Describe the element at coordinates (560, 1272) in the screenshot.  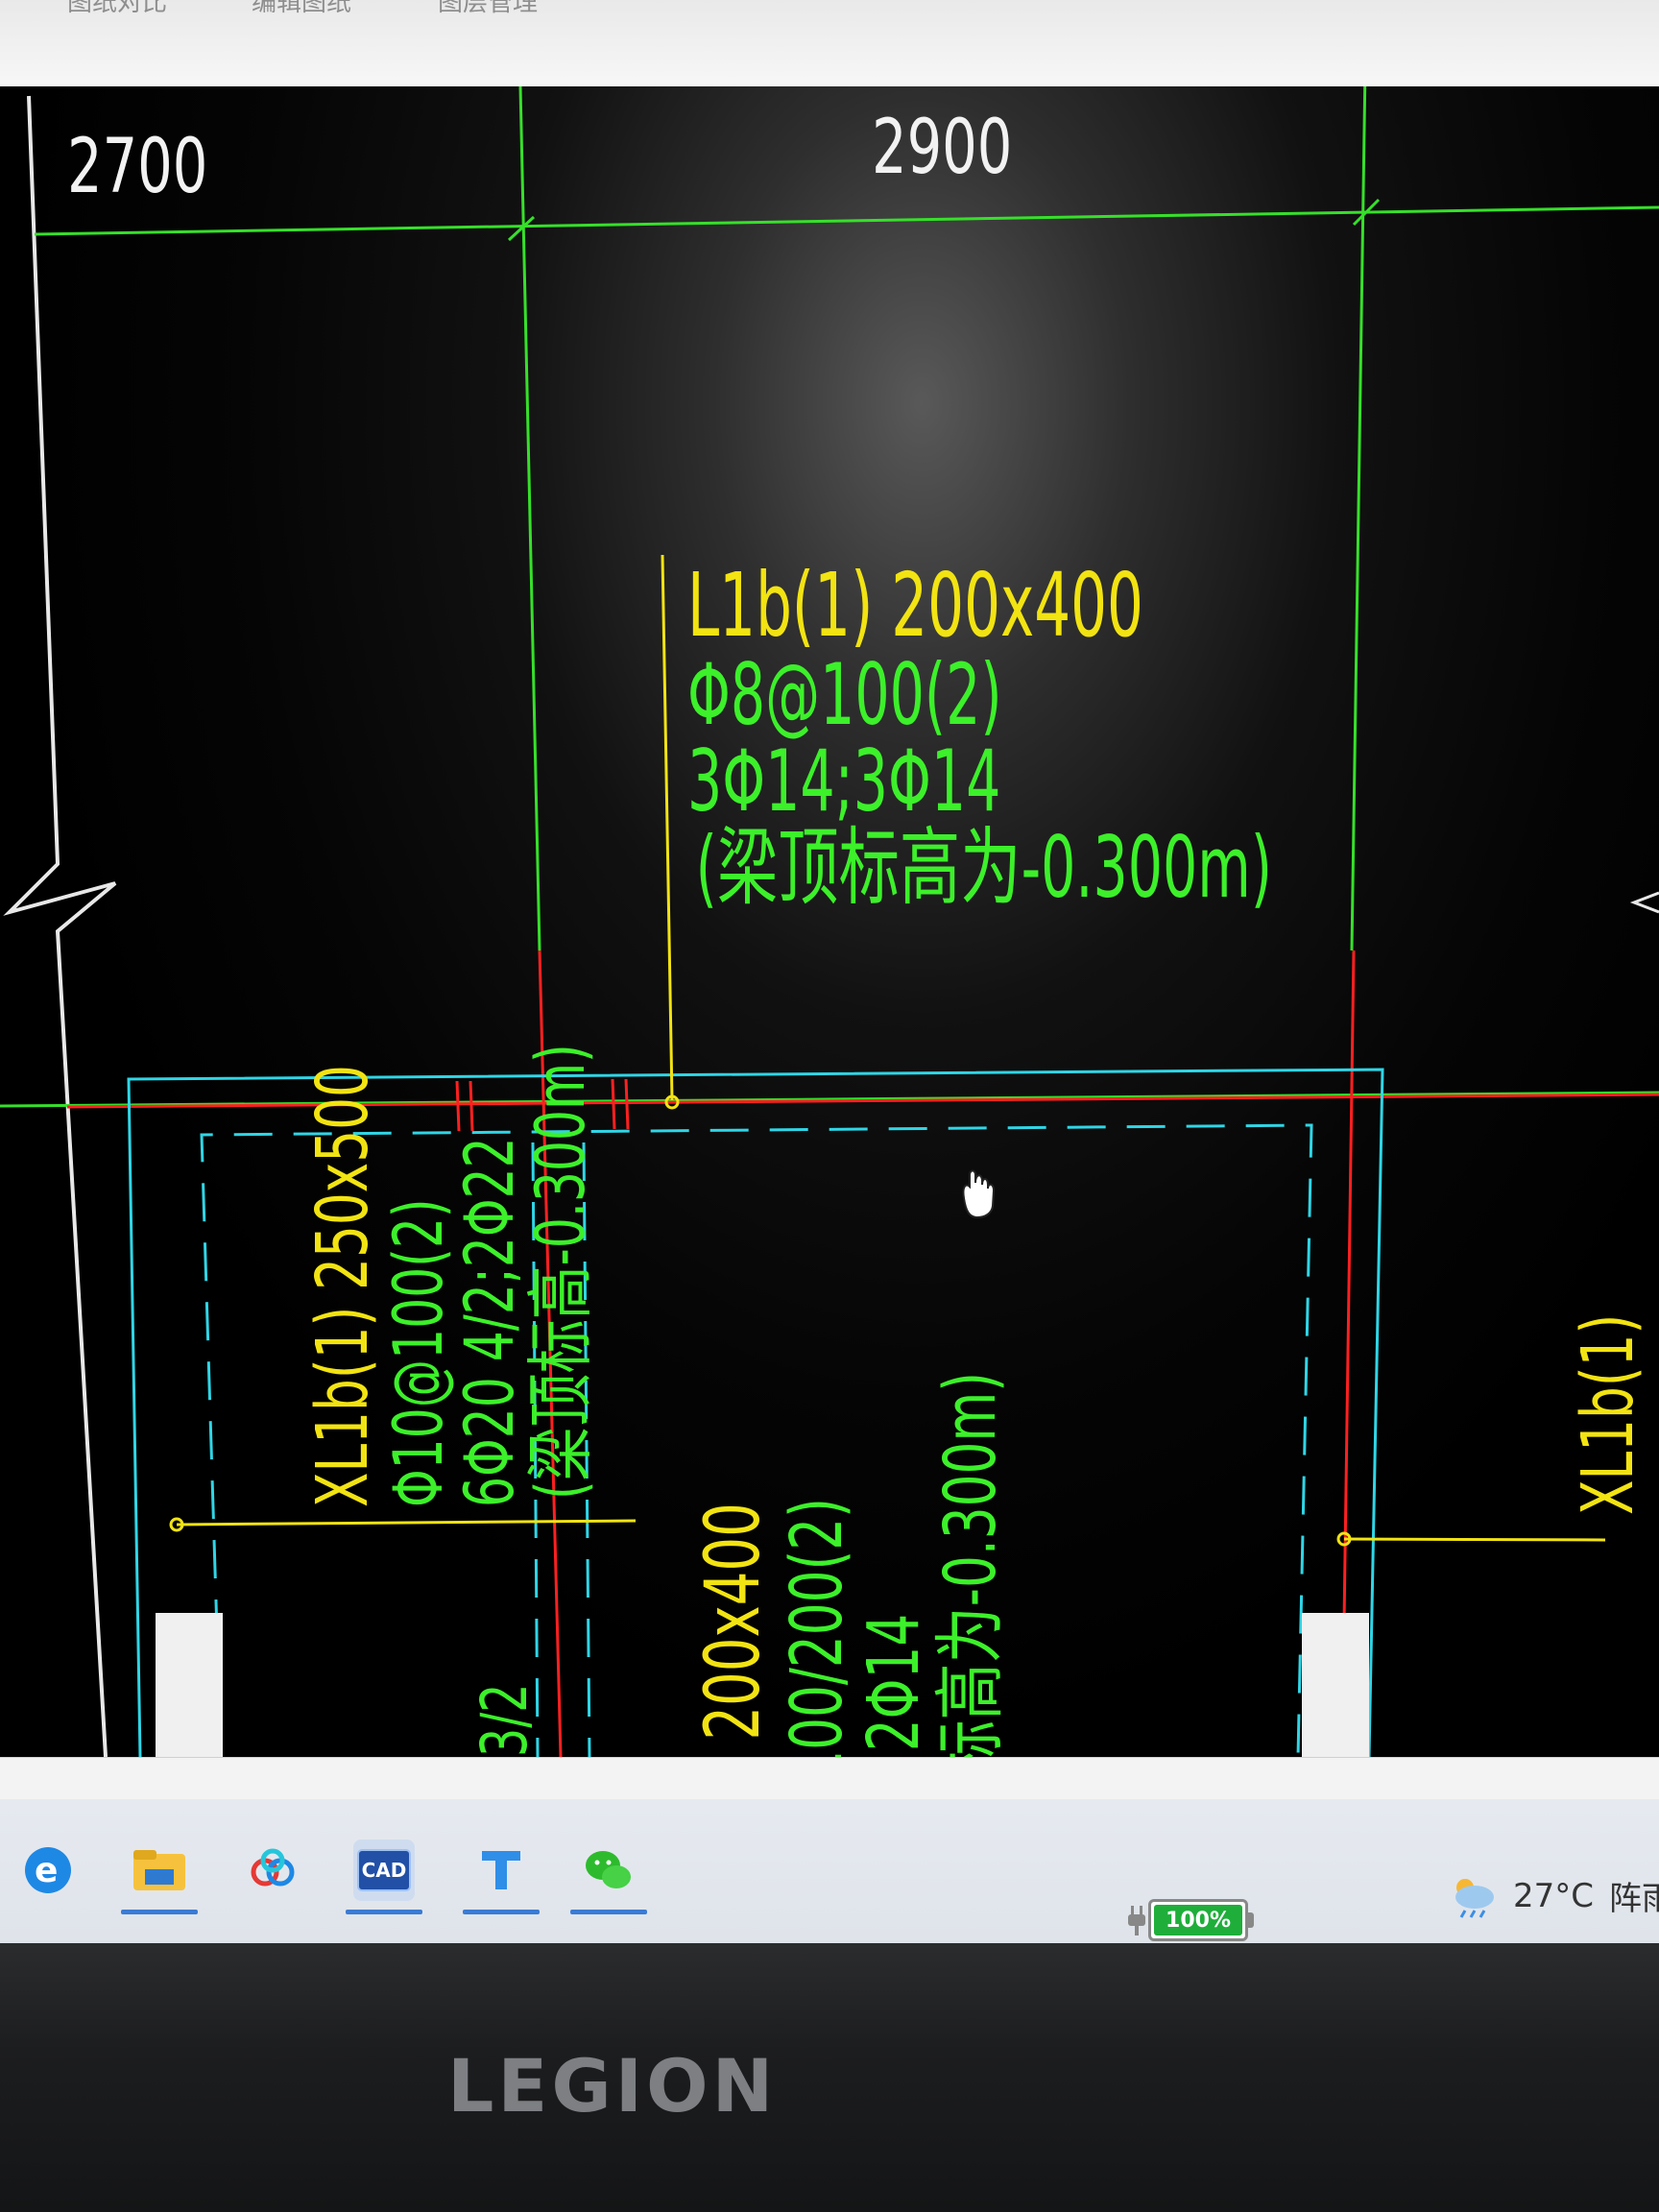
I see `xl1b-left-elevation: (梁顶标高-0.300m)` at that location.